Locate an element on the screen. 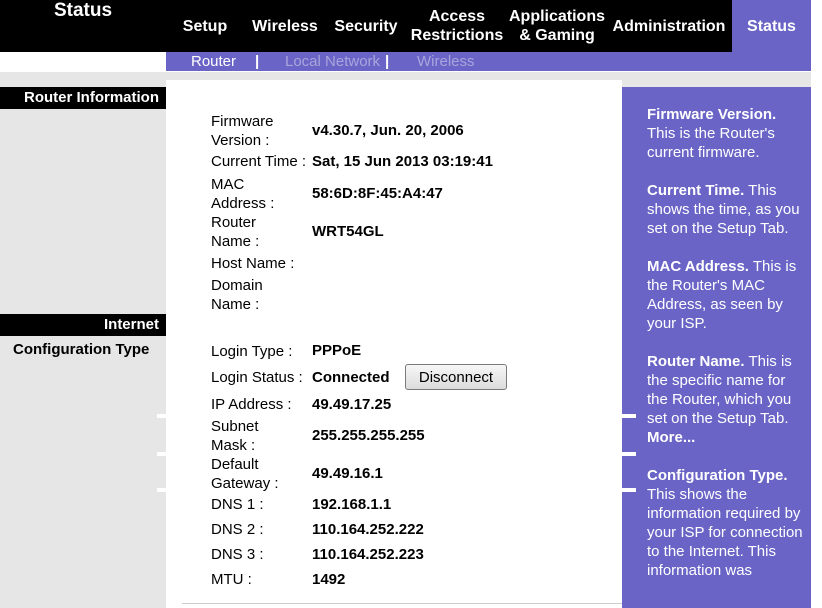 This screenshot has height=608, width=822. help-firmware-text: This is the Router's current firmware. is located at coordinates (711, 143).